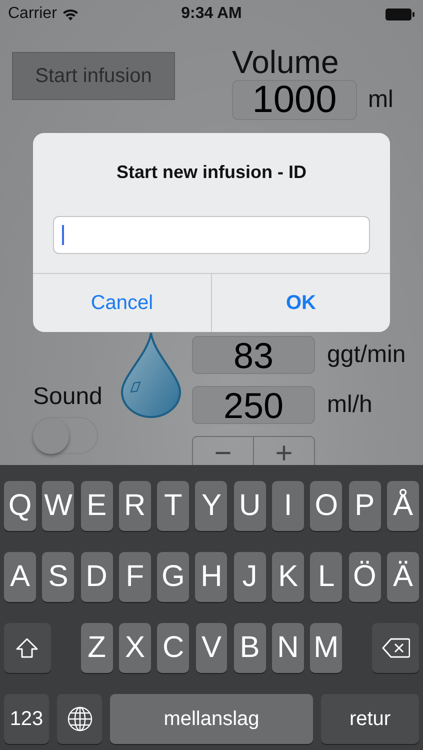 Image resolution: width=423 pixels, height=750 pixels. Describe the element at coordinates (173, 648) in the screenshot. I see `key: C` at that location.